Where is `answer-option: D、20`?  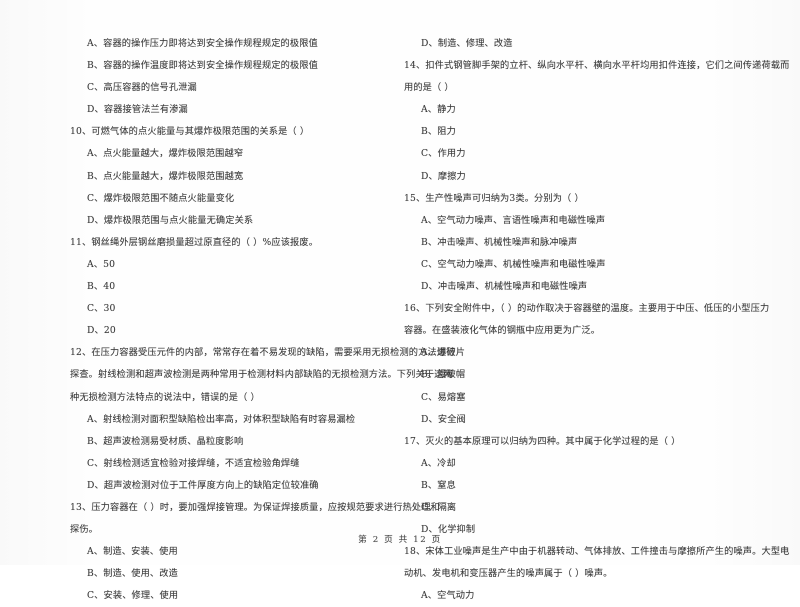 answer-option: D、20 is located at coordinates (101, 331).